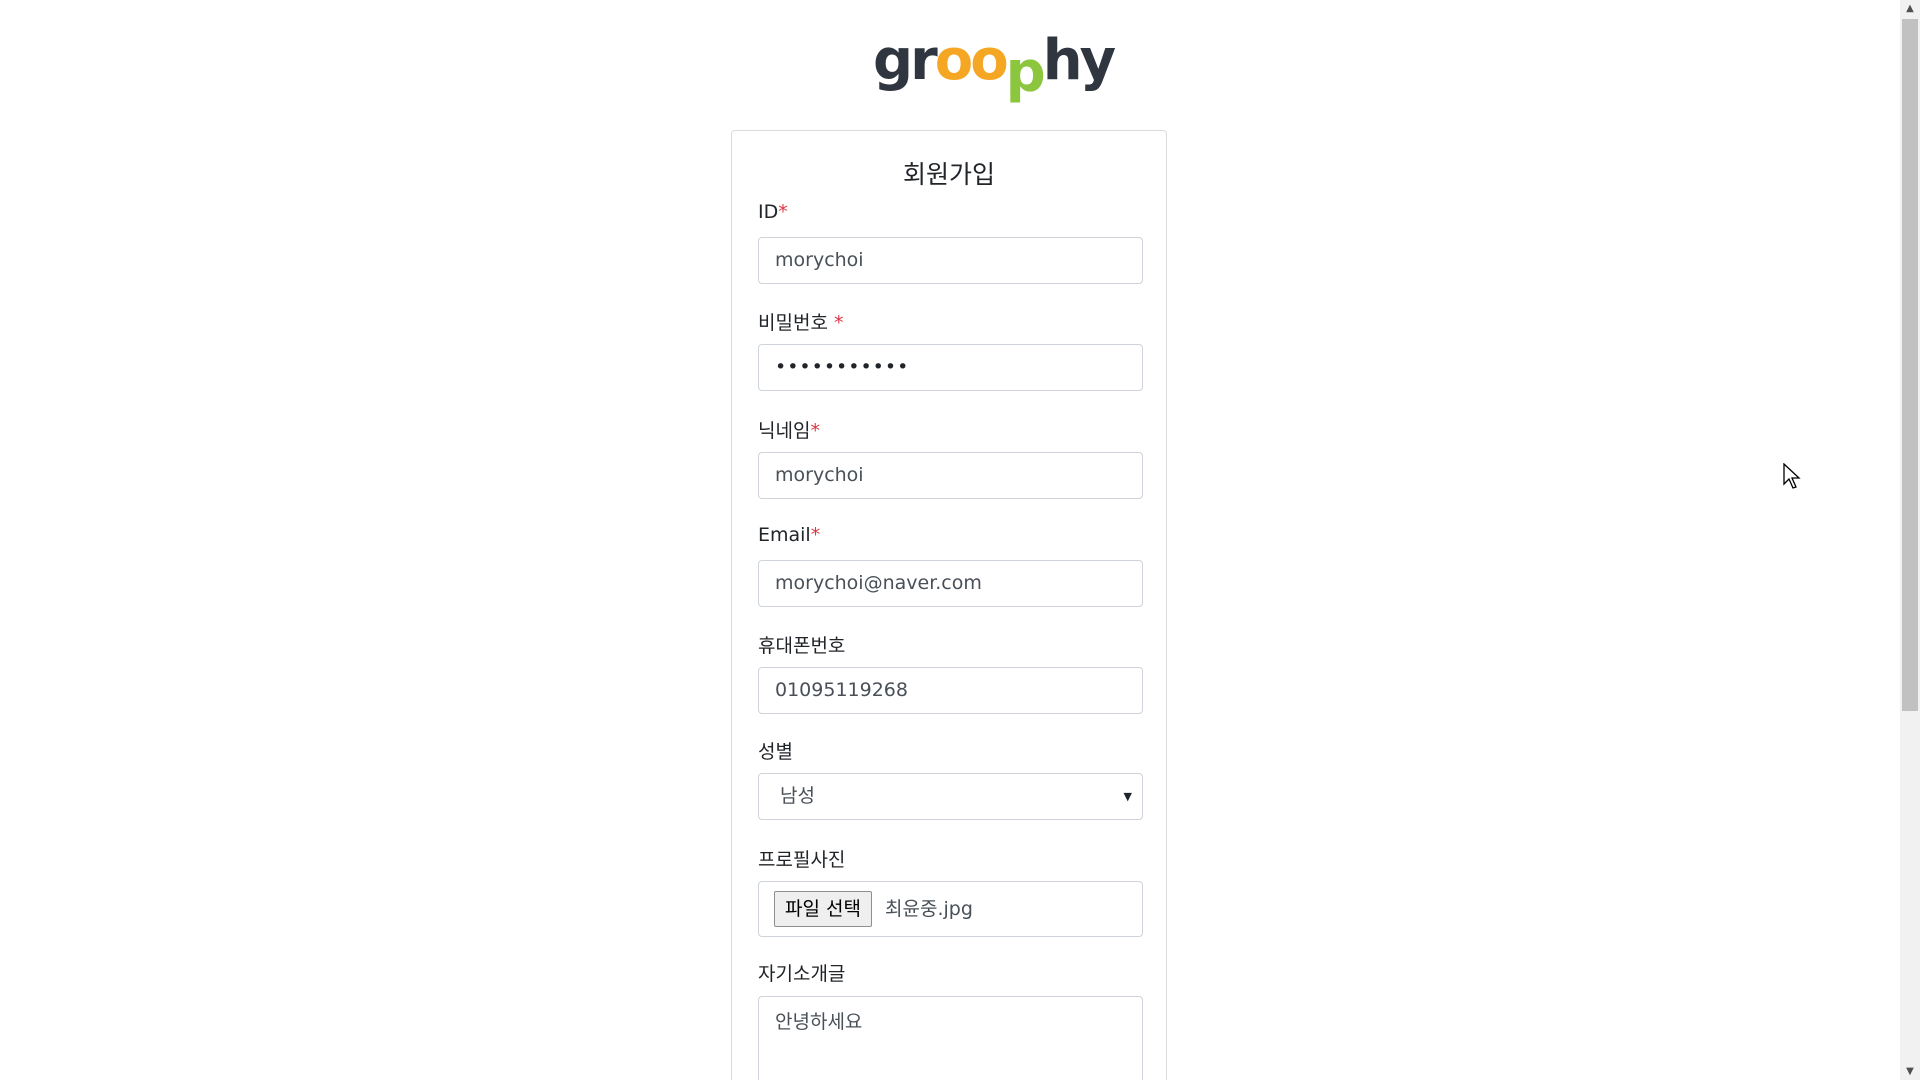 This screenshot has height=1080, width=1920. Describe the element at coordinates (950, 260) in the screenshot. I see `id-input: morychoi` at that location.